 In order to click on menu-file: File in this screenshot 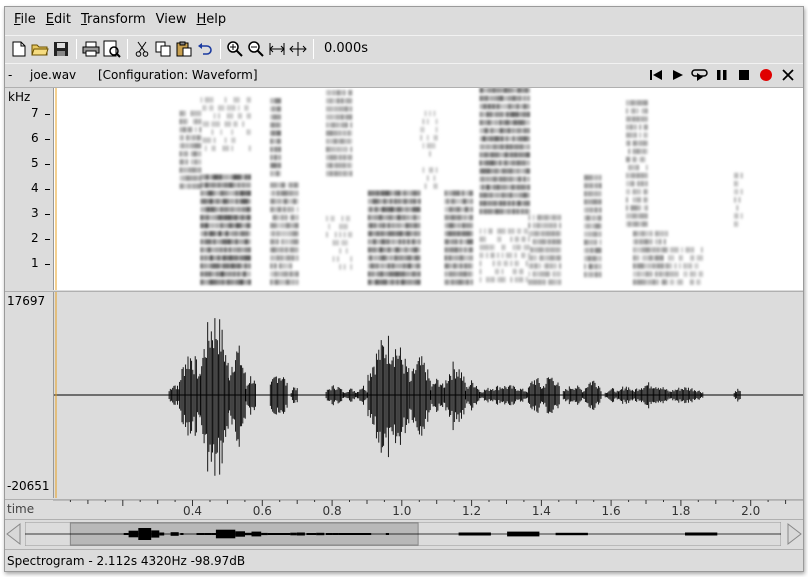, I will do `click(25, 20)`.